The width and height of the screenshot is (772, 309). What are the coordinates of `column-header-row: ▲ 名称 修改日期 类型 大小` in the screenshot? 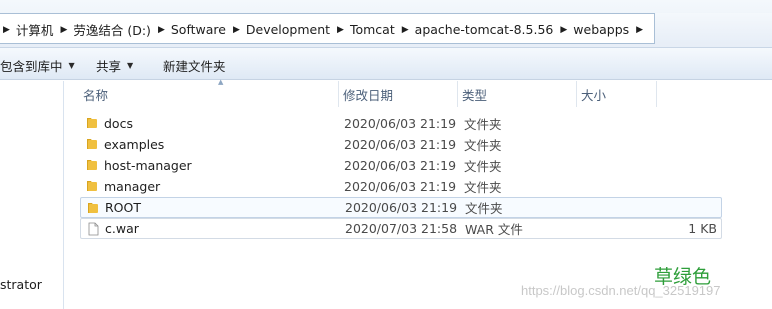 It's located at (401, 92).